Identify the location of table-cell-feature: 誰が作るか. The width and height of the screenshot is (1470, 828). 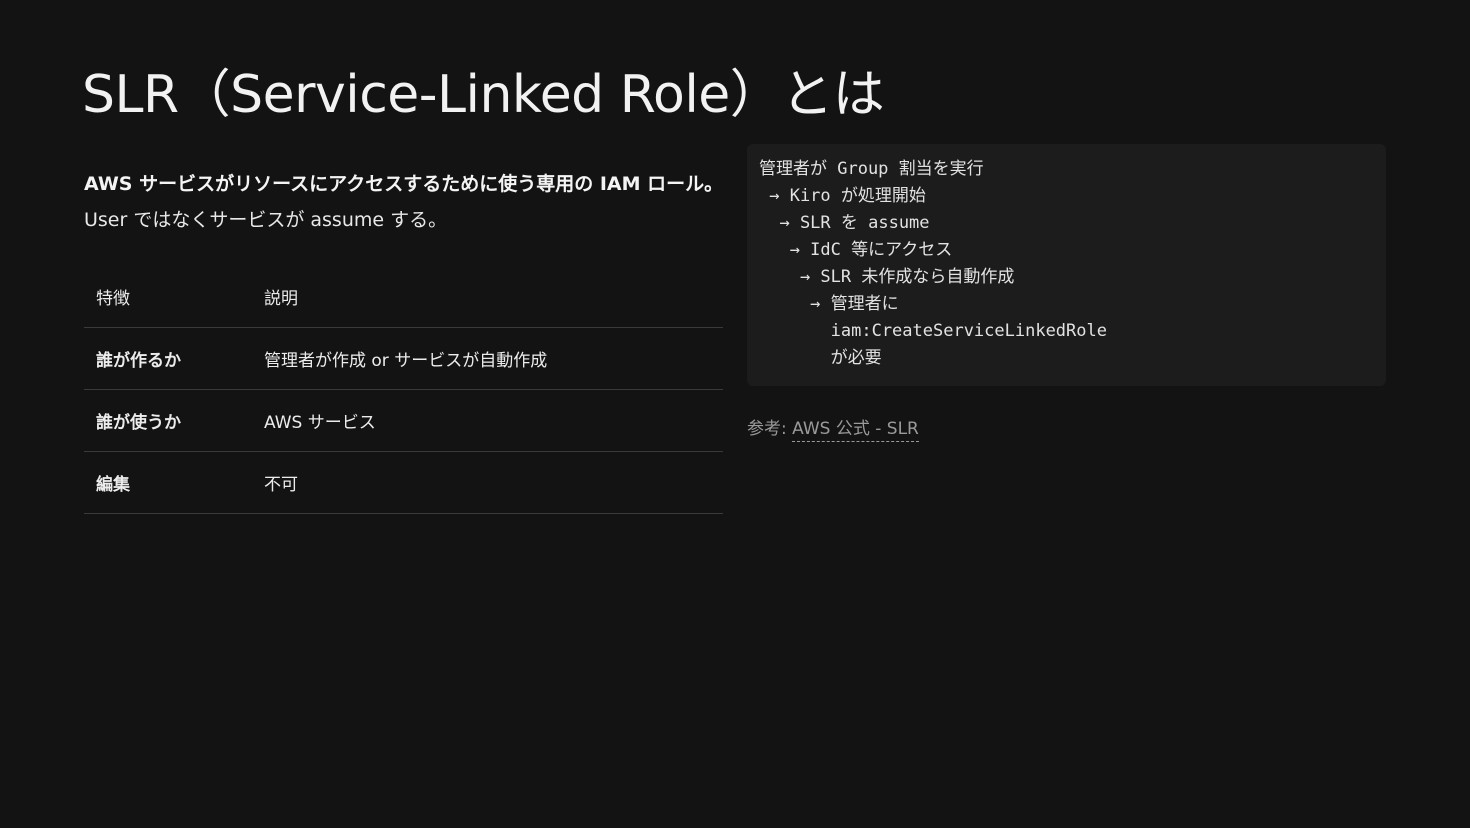
(168, 358).